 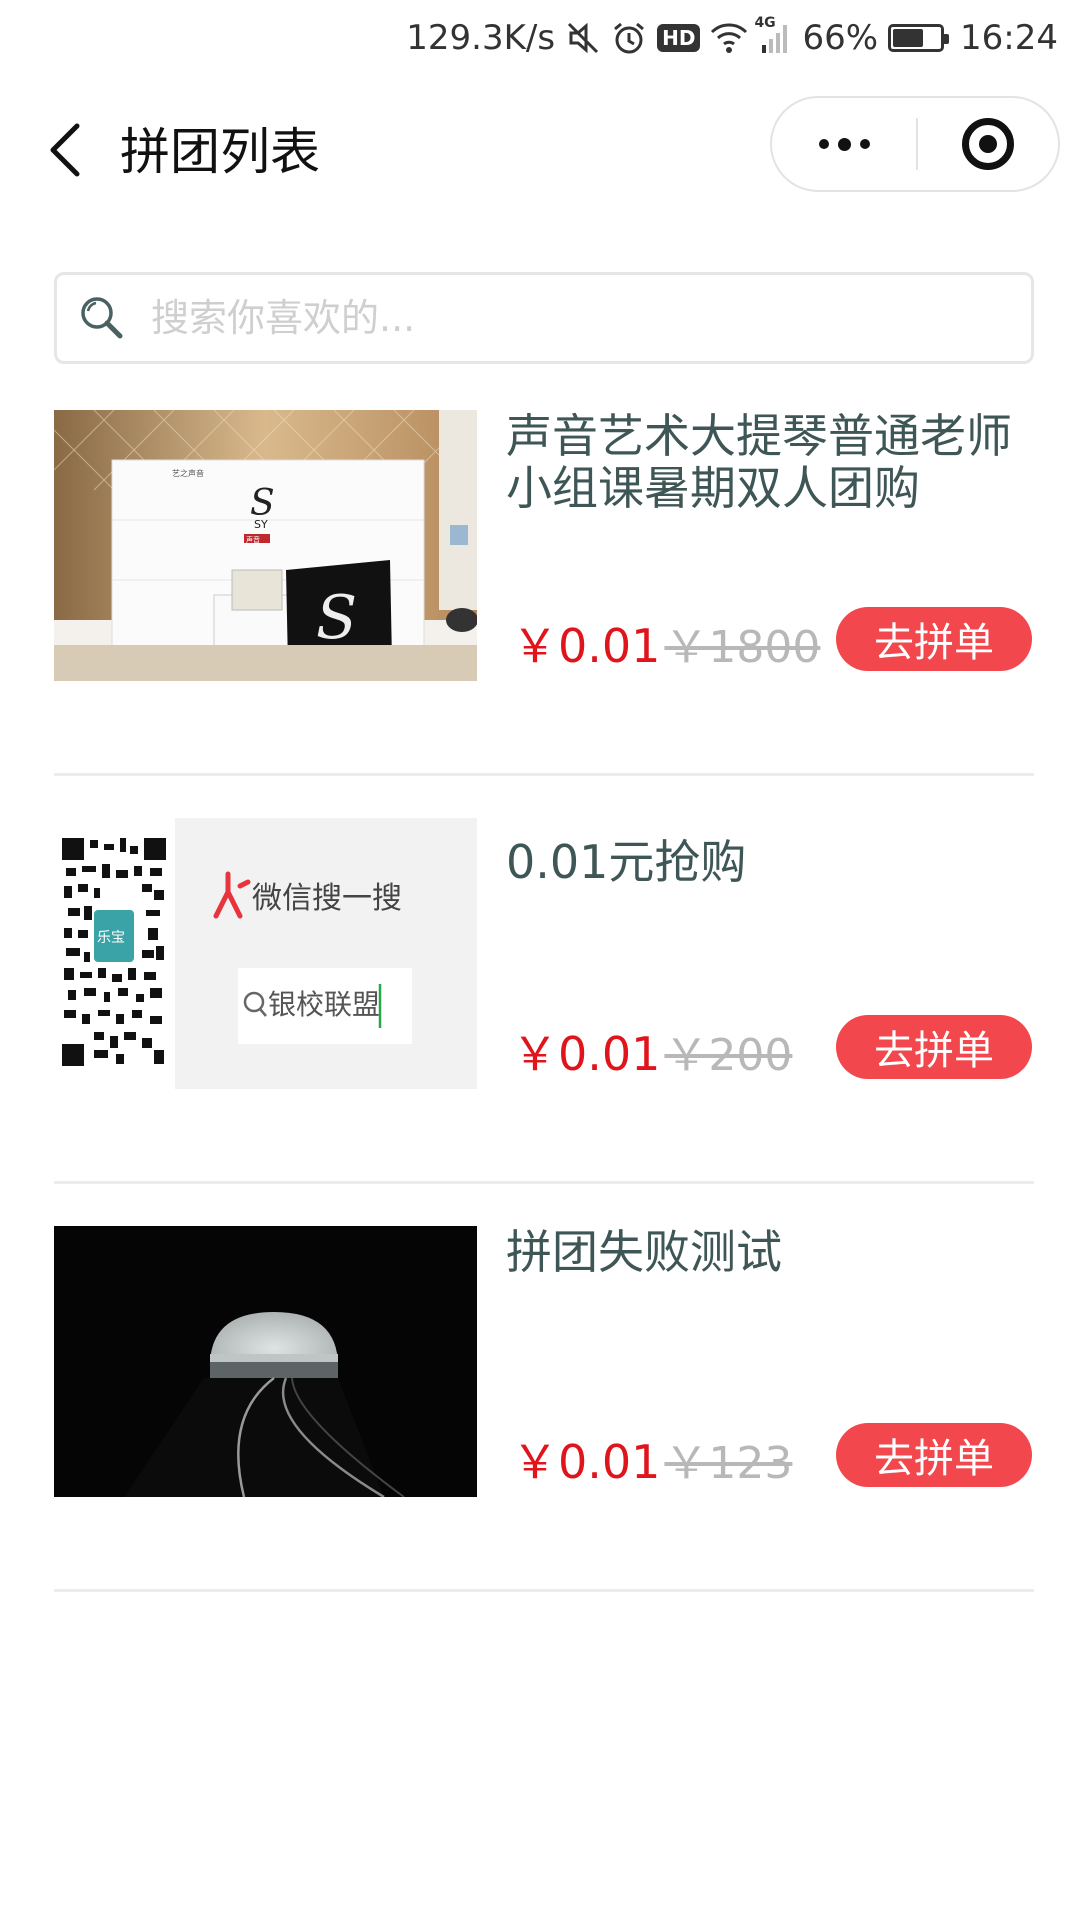 What do you see at coordinates (773, 35) in the screenshot?
I see `cell-signal-icon: 4G` at bounding box center [773, 35].